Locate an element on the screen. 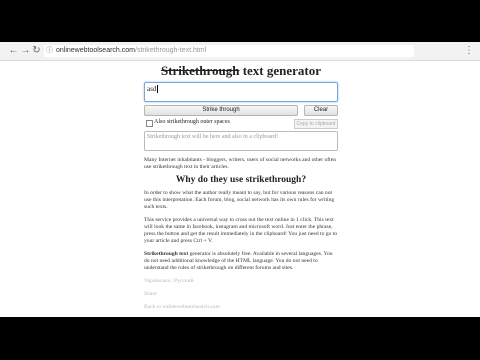  address-domain: onlinewebtoolsearch.com is located at coordinates (95, 50).